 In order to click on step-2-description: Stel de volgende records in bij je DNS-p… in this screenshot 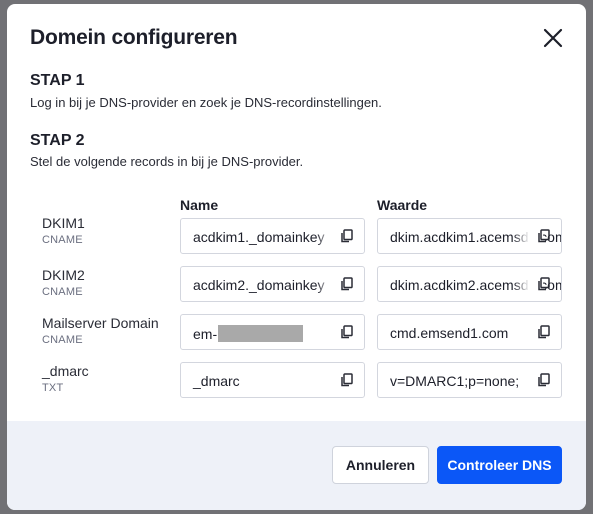, I will do `click(167, 161)`.